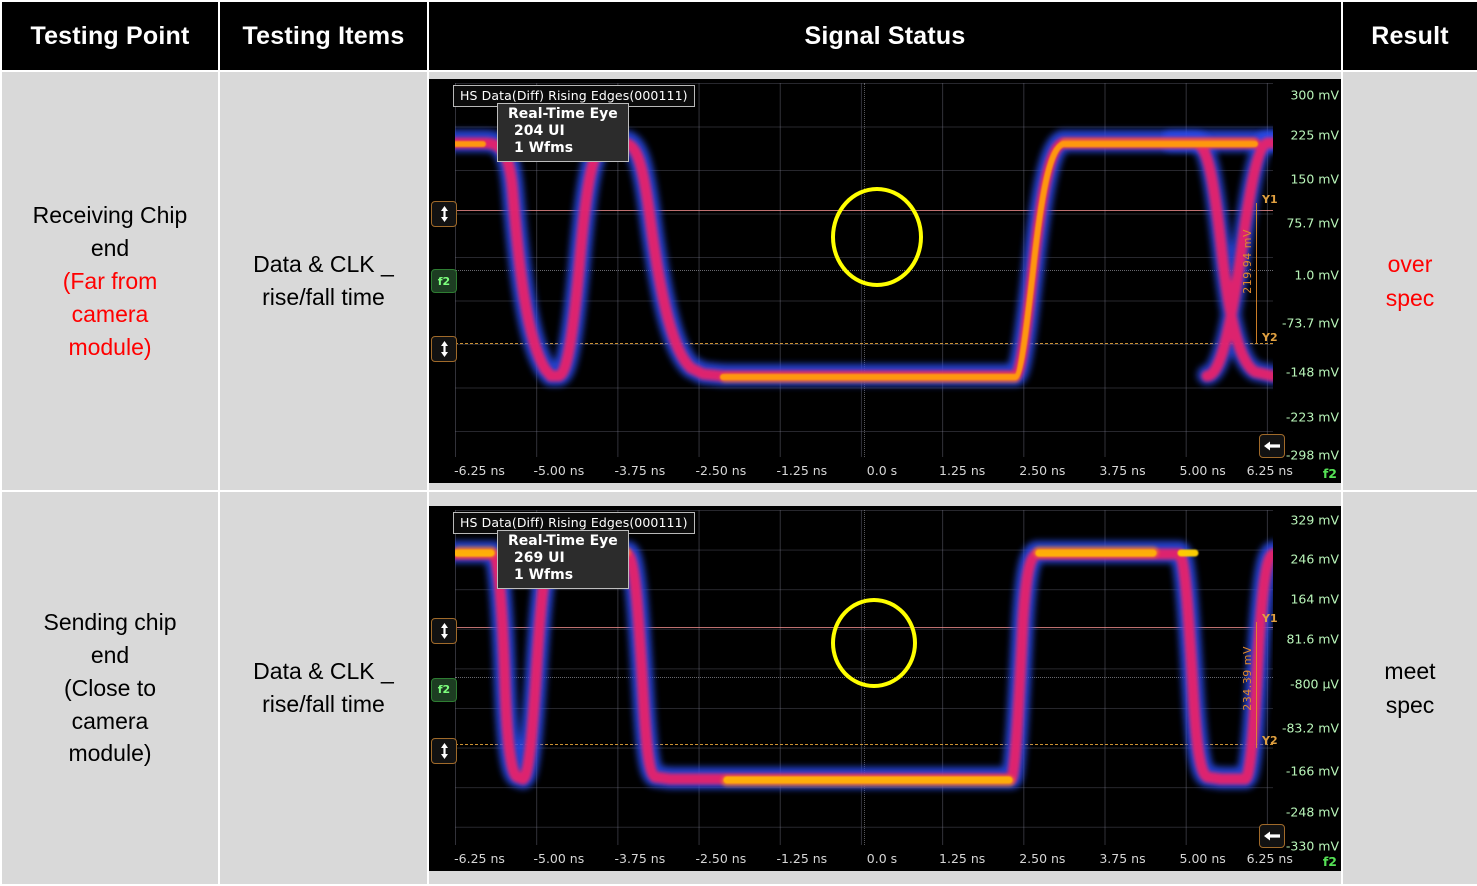  Describe the element at coordinates (444, 281) in the screenshot. I see `channel-badge-f2-row1: f2` at that location.